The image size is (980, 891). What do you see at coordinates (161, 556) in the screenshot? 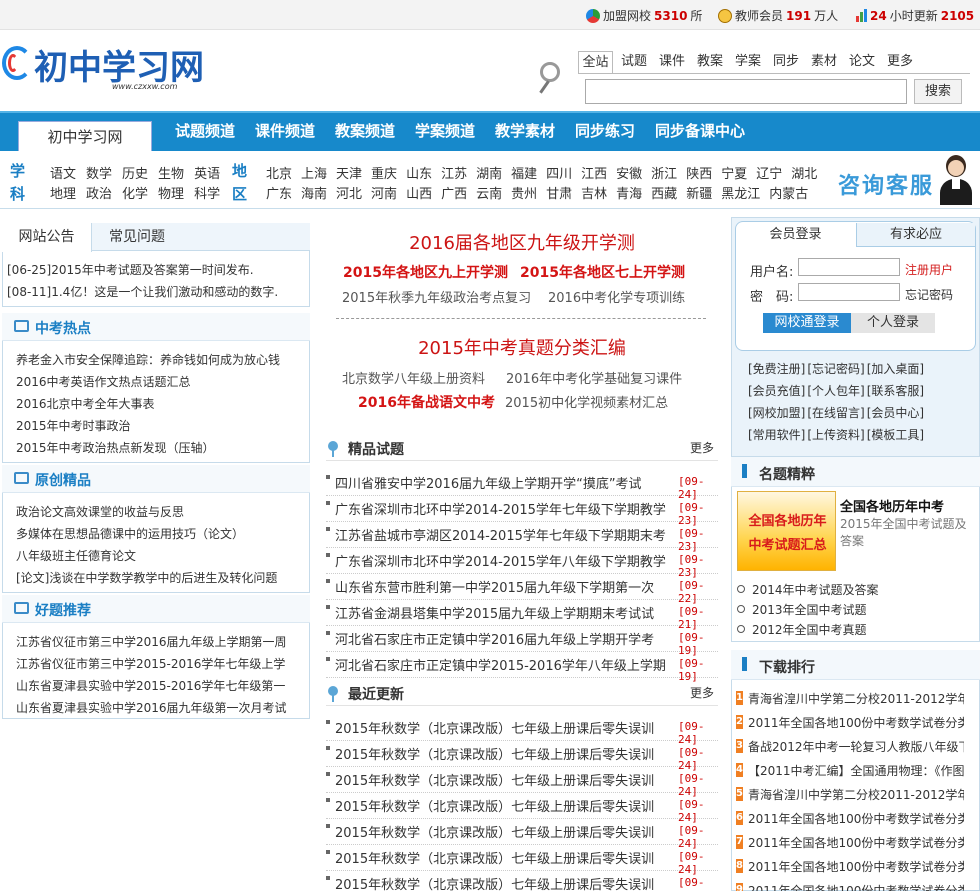
I see `list-item: 八年级班主任德育论文` at bounding box center [161, 556].